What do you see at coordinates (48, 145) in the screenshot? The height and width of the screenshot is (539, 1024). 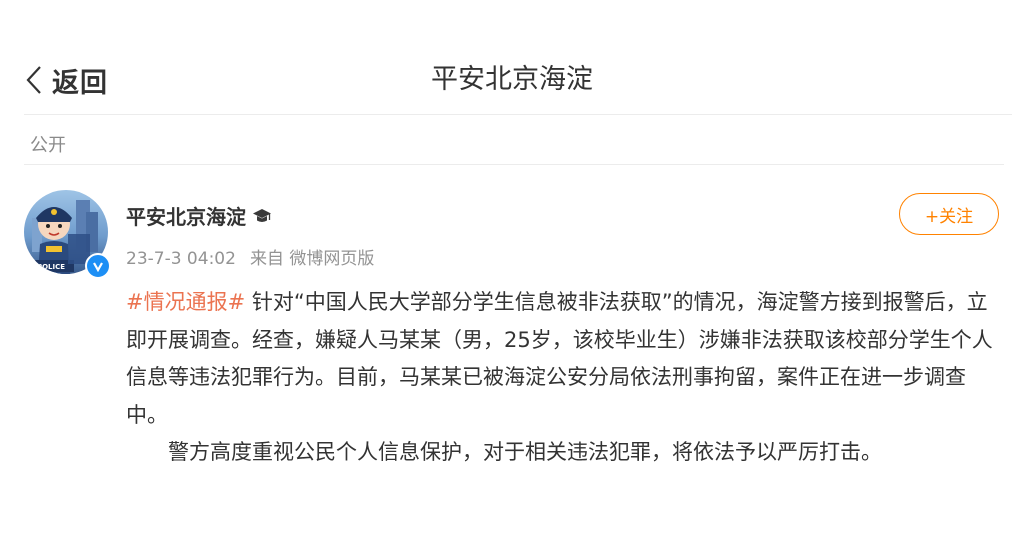 I see `visibility-label: 公开` at bounding box center [48, 145].